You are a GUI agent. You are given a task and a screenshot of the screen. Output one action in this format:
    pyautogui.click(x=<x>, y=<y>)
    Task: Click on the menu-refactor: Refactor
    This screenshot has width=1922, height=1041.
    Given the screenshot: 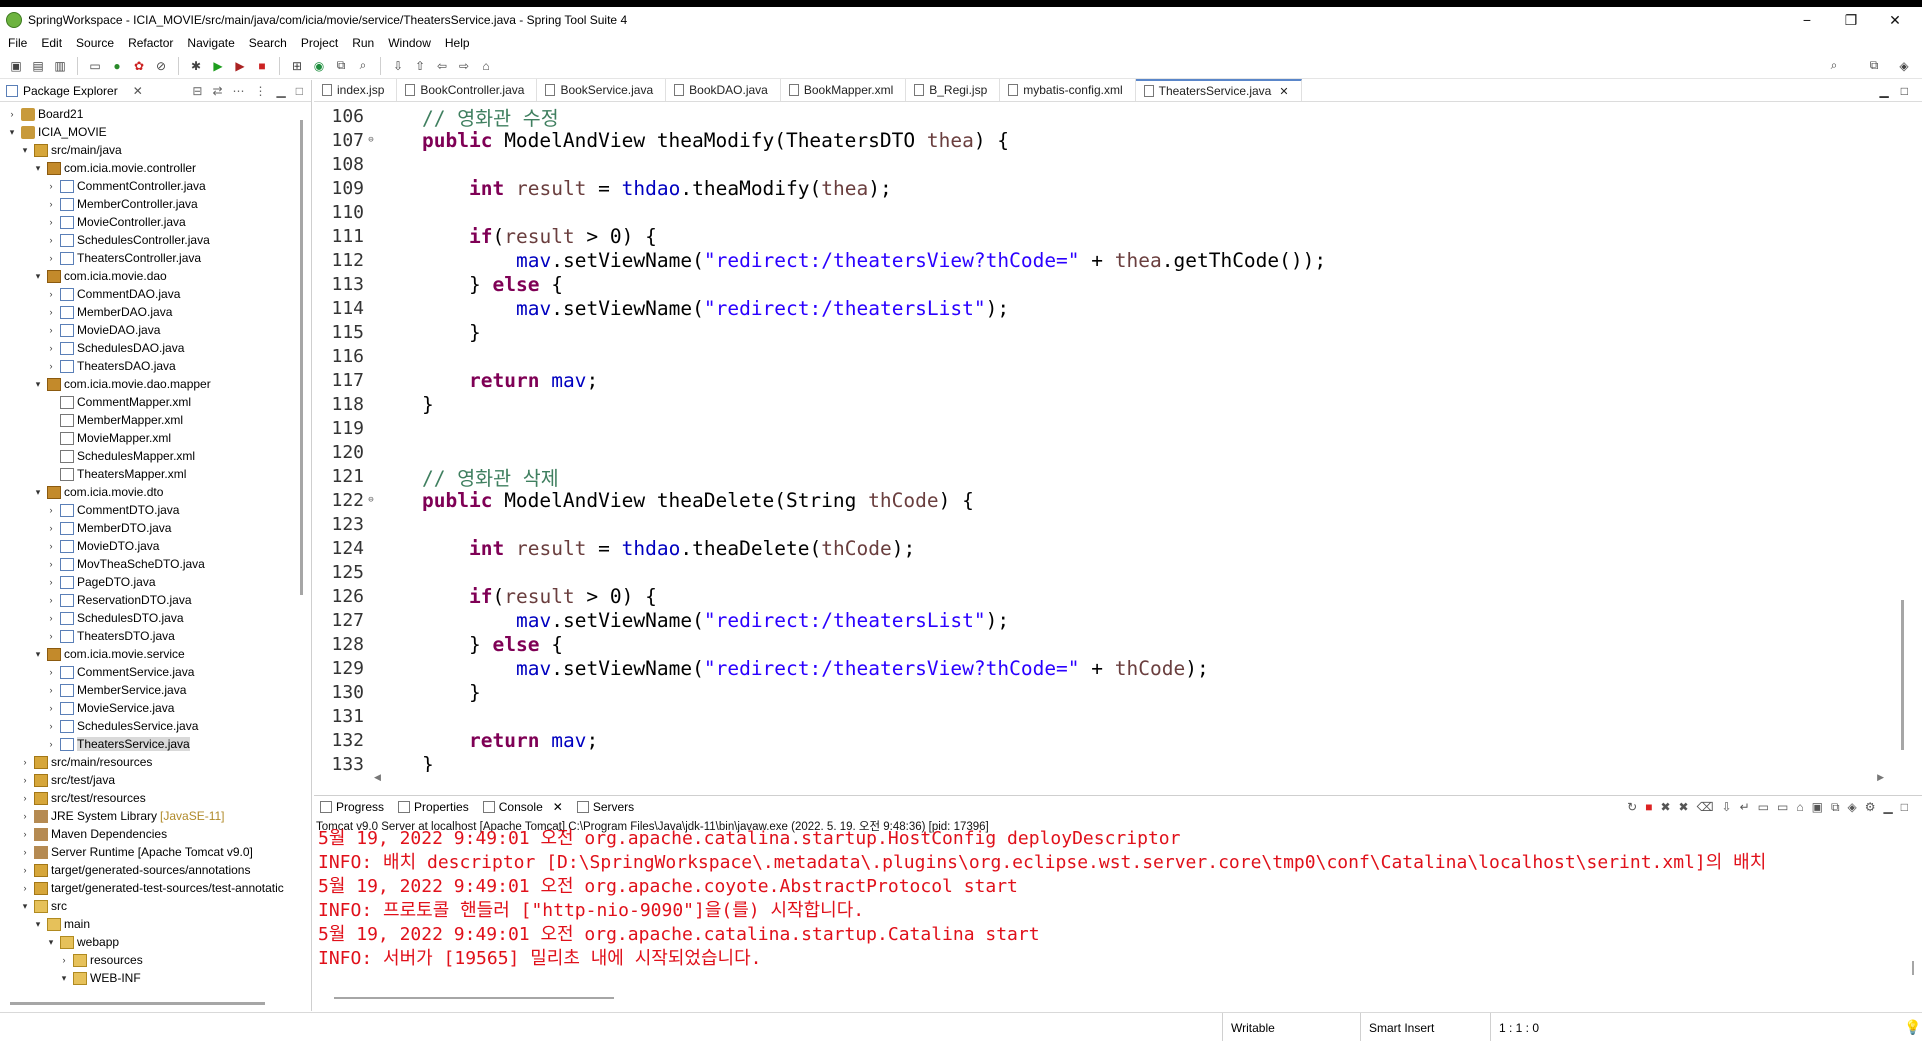 What is the action you would take?
    pyautogui.click(x=150, y=43)
    